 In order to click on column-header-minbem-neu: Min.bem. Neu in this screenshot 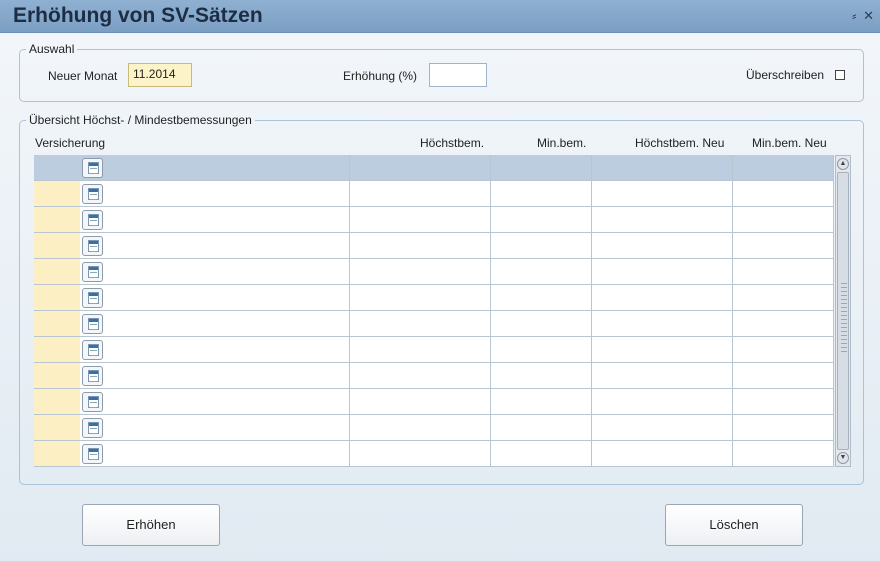, I will do `click(789, 143)`.